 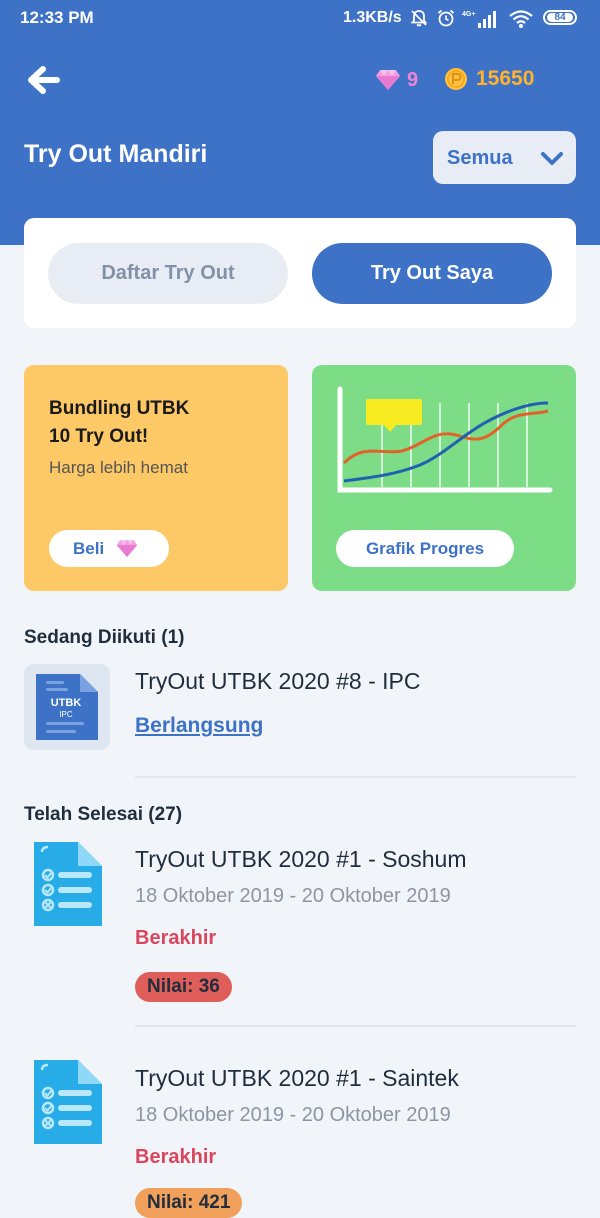 I want to click on gem-balance: 9, so click(x=396, y=80).